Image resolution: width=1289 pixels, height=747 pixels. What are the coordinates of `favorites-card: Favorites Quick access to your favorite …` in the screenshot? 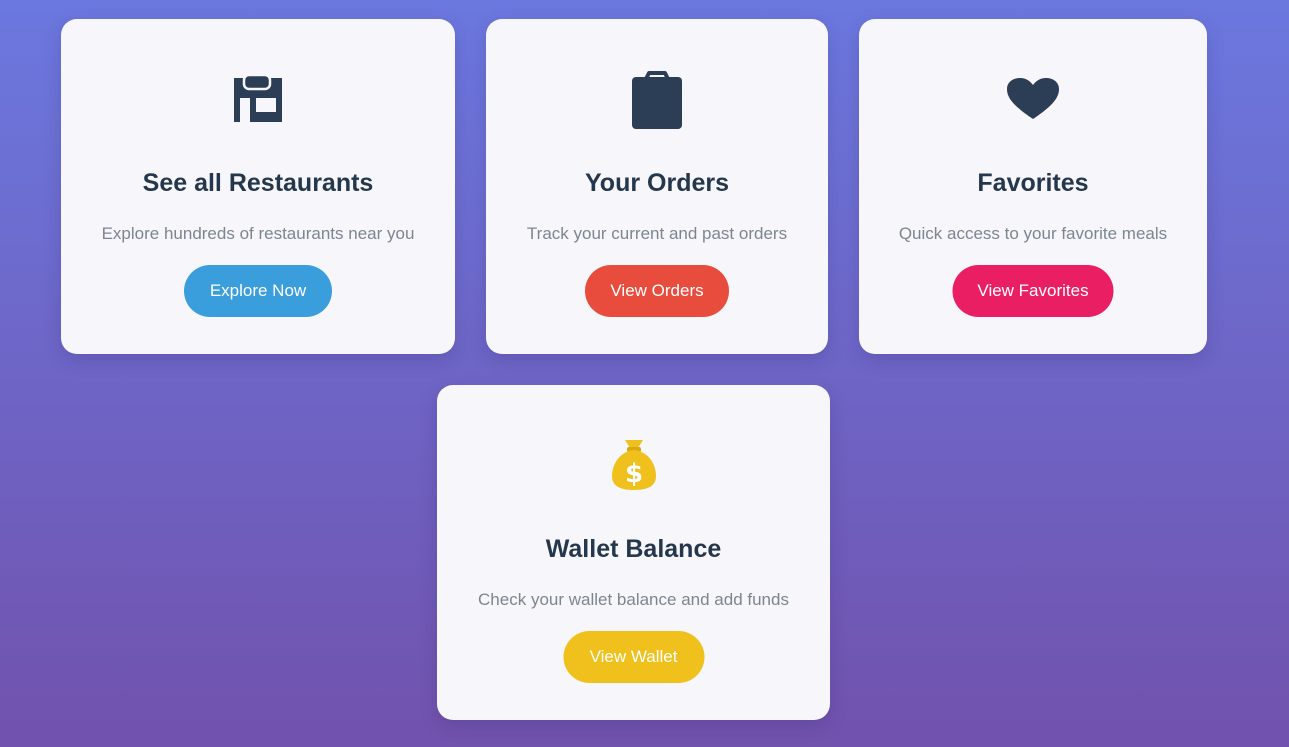 It's located at (1033, 186).